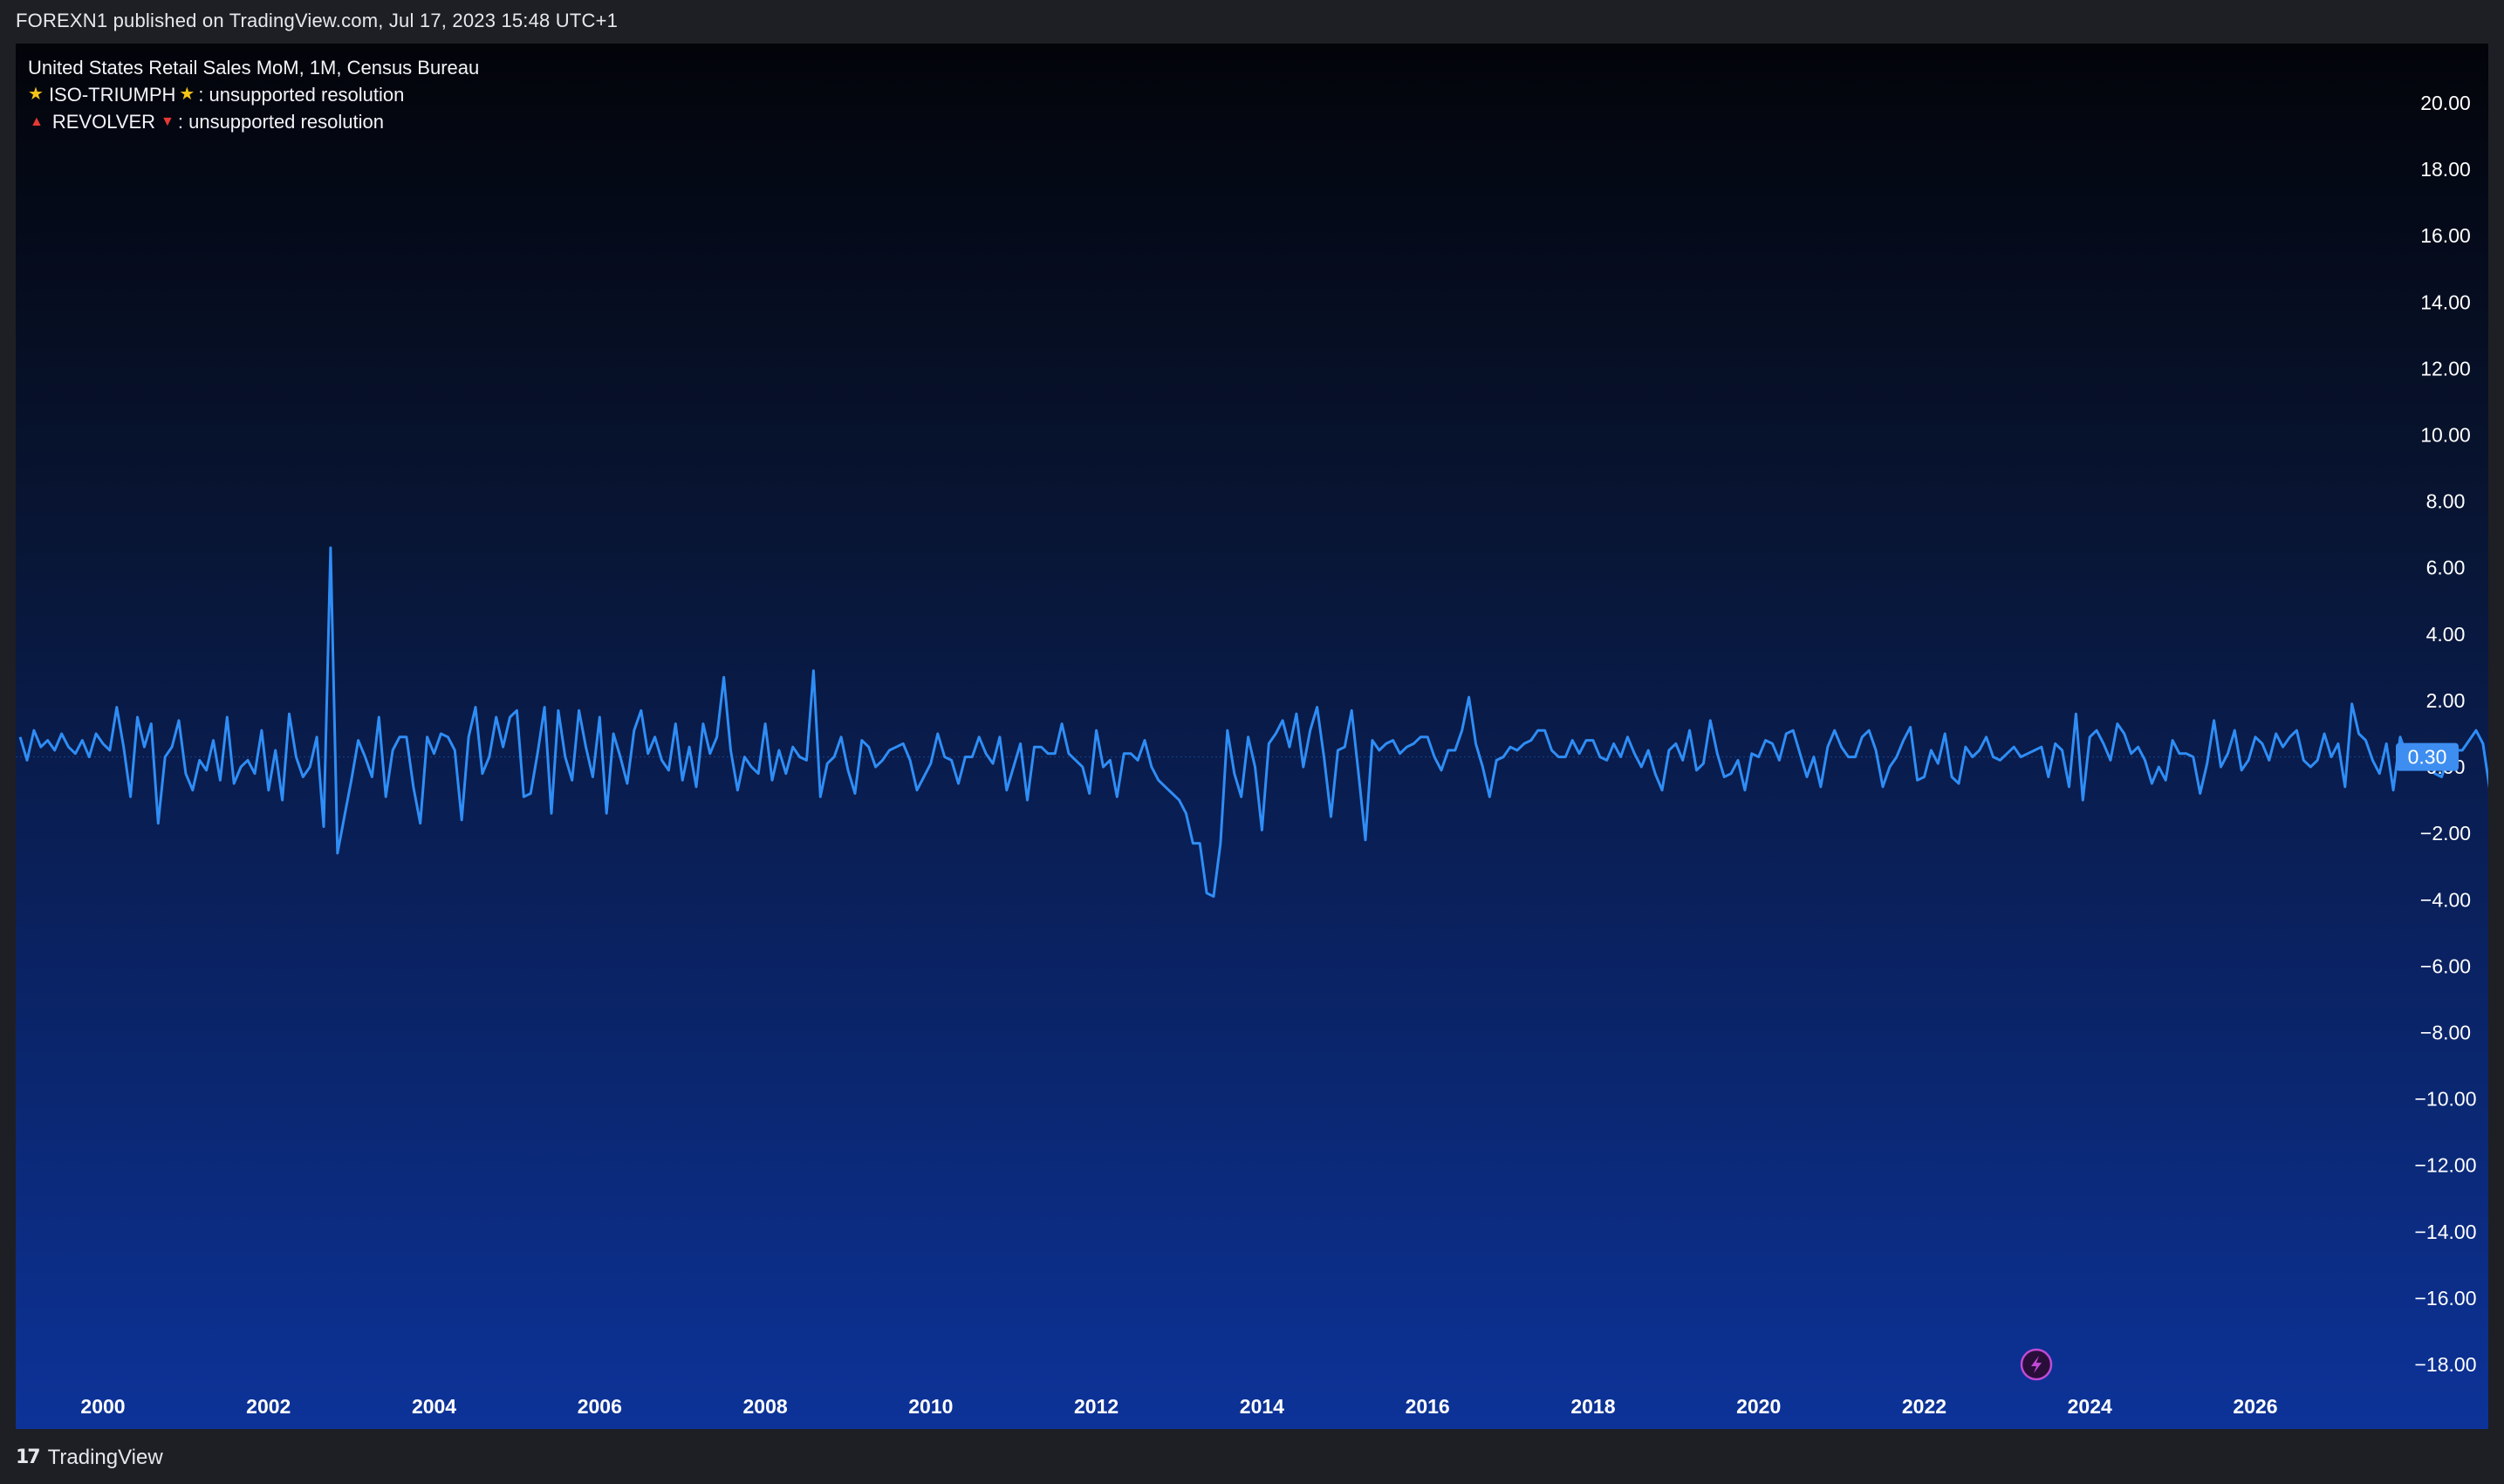 The height and width of the screenshot is (1484, 2504). What do you see at coordinates (1924, 1406) in the screenshot?
I see `x-tick-label: 2022` at bounding box center [1924, 1406].